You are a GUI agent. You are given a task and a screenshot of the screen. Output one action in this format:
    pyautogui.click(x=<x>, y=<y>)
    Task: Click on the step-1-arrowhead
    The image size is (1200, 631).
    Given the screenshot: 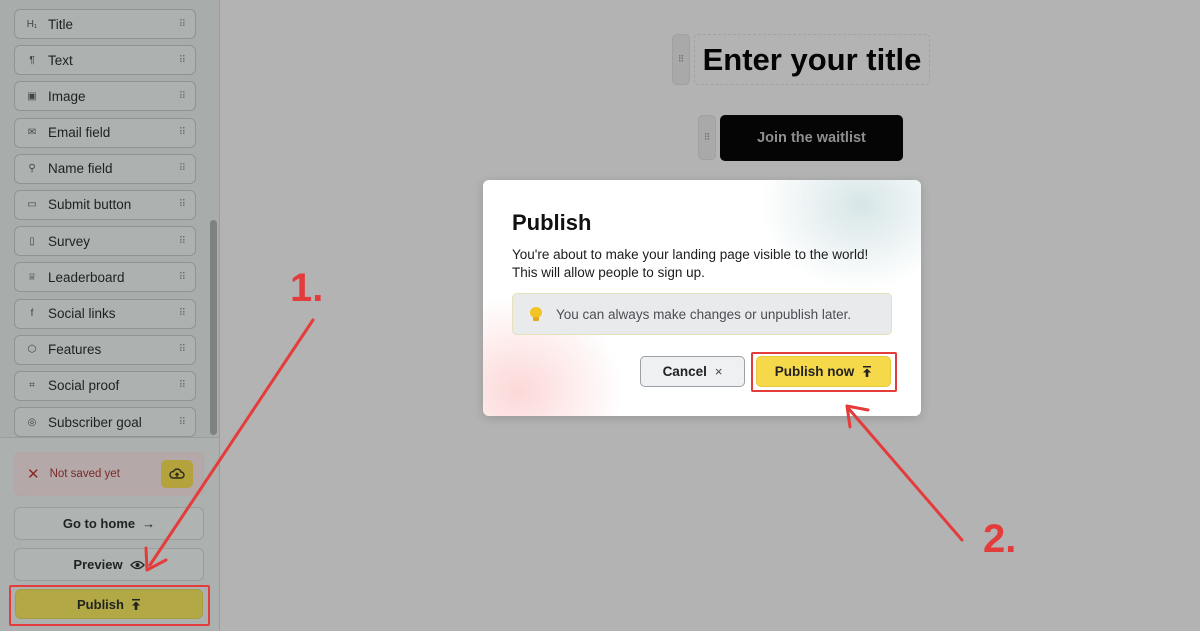 What is the action you would take?
    pyautogui.click(x=156, y=559)
    